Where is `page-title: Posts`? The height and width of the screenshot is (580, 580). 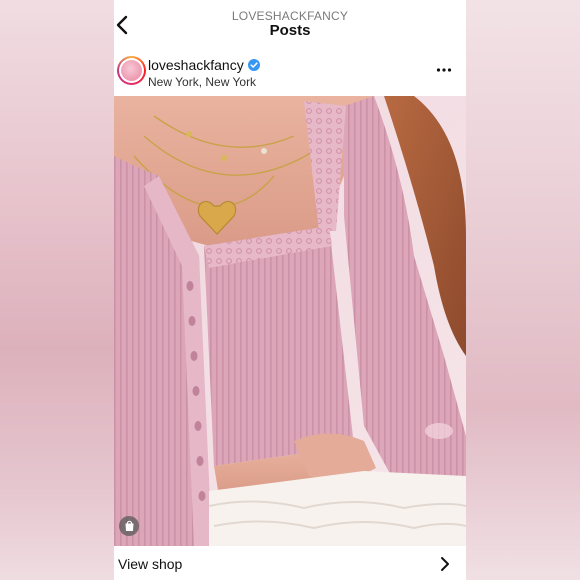
page-title: Posts is located at coordinates (290, 30).